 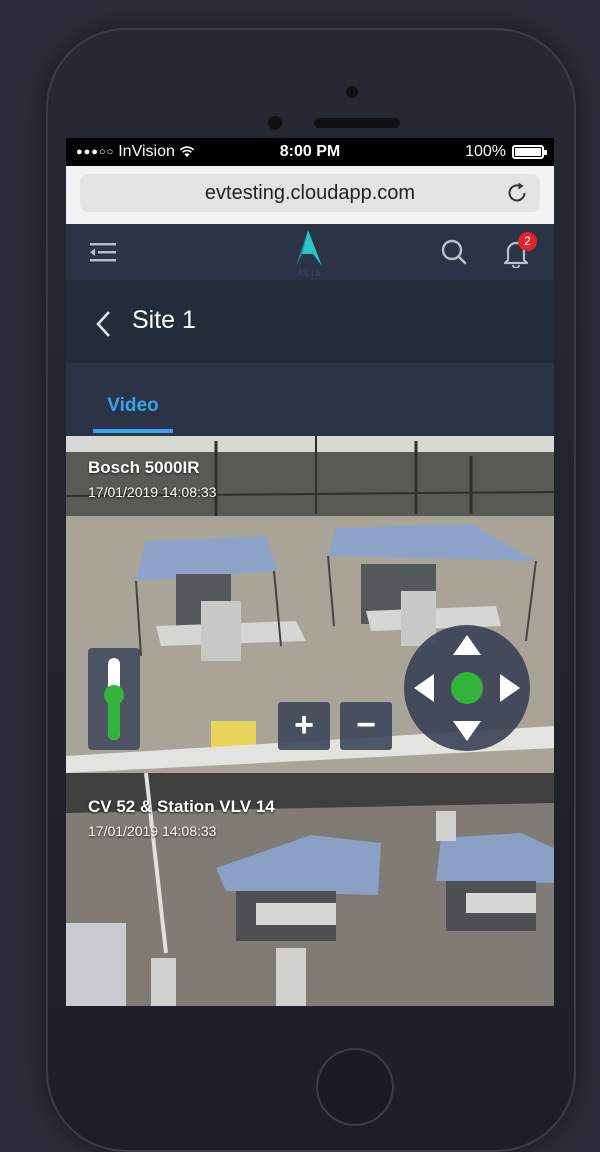 I want to click on app-logo-icon: ALIS, so click(x=310, y=253).